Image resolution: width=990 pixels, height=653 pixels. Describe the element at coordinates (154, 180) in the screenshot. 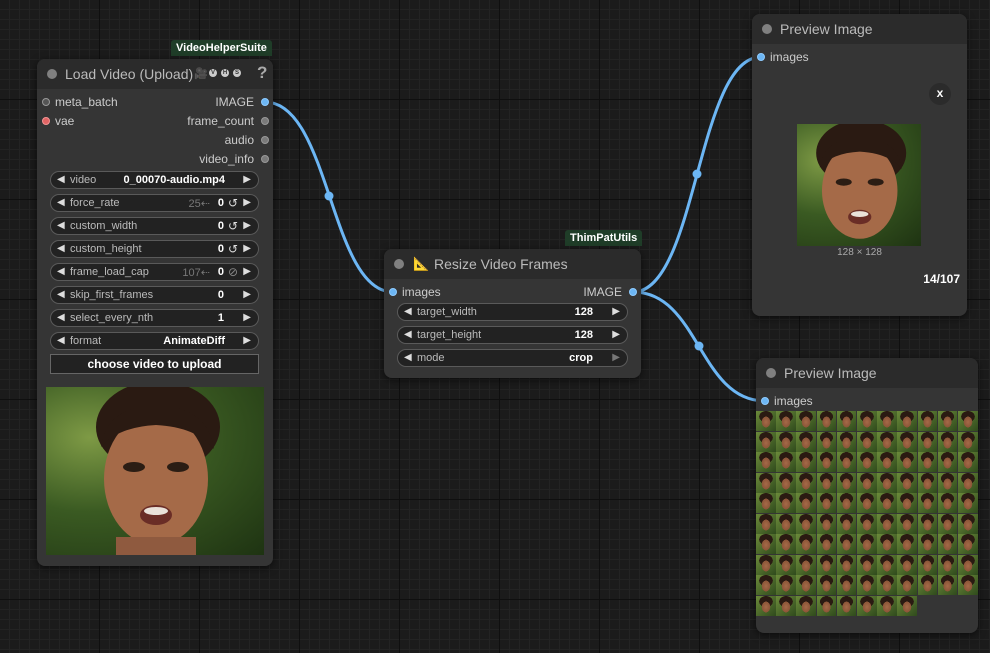

I see `widget-video: ◀ video 0_00070-audio.mp4 ▶` at that location.